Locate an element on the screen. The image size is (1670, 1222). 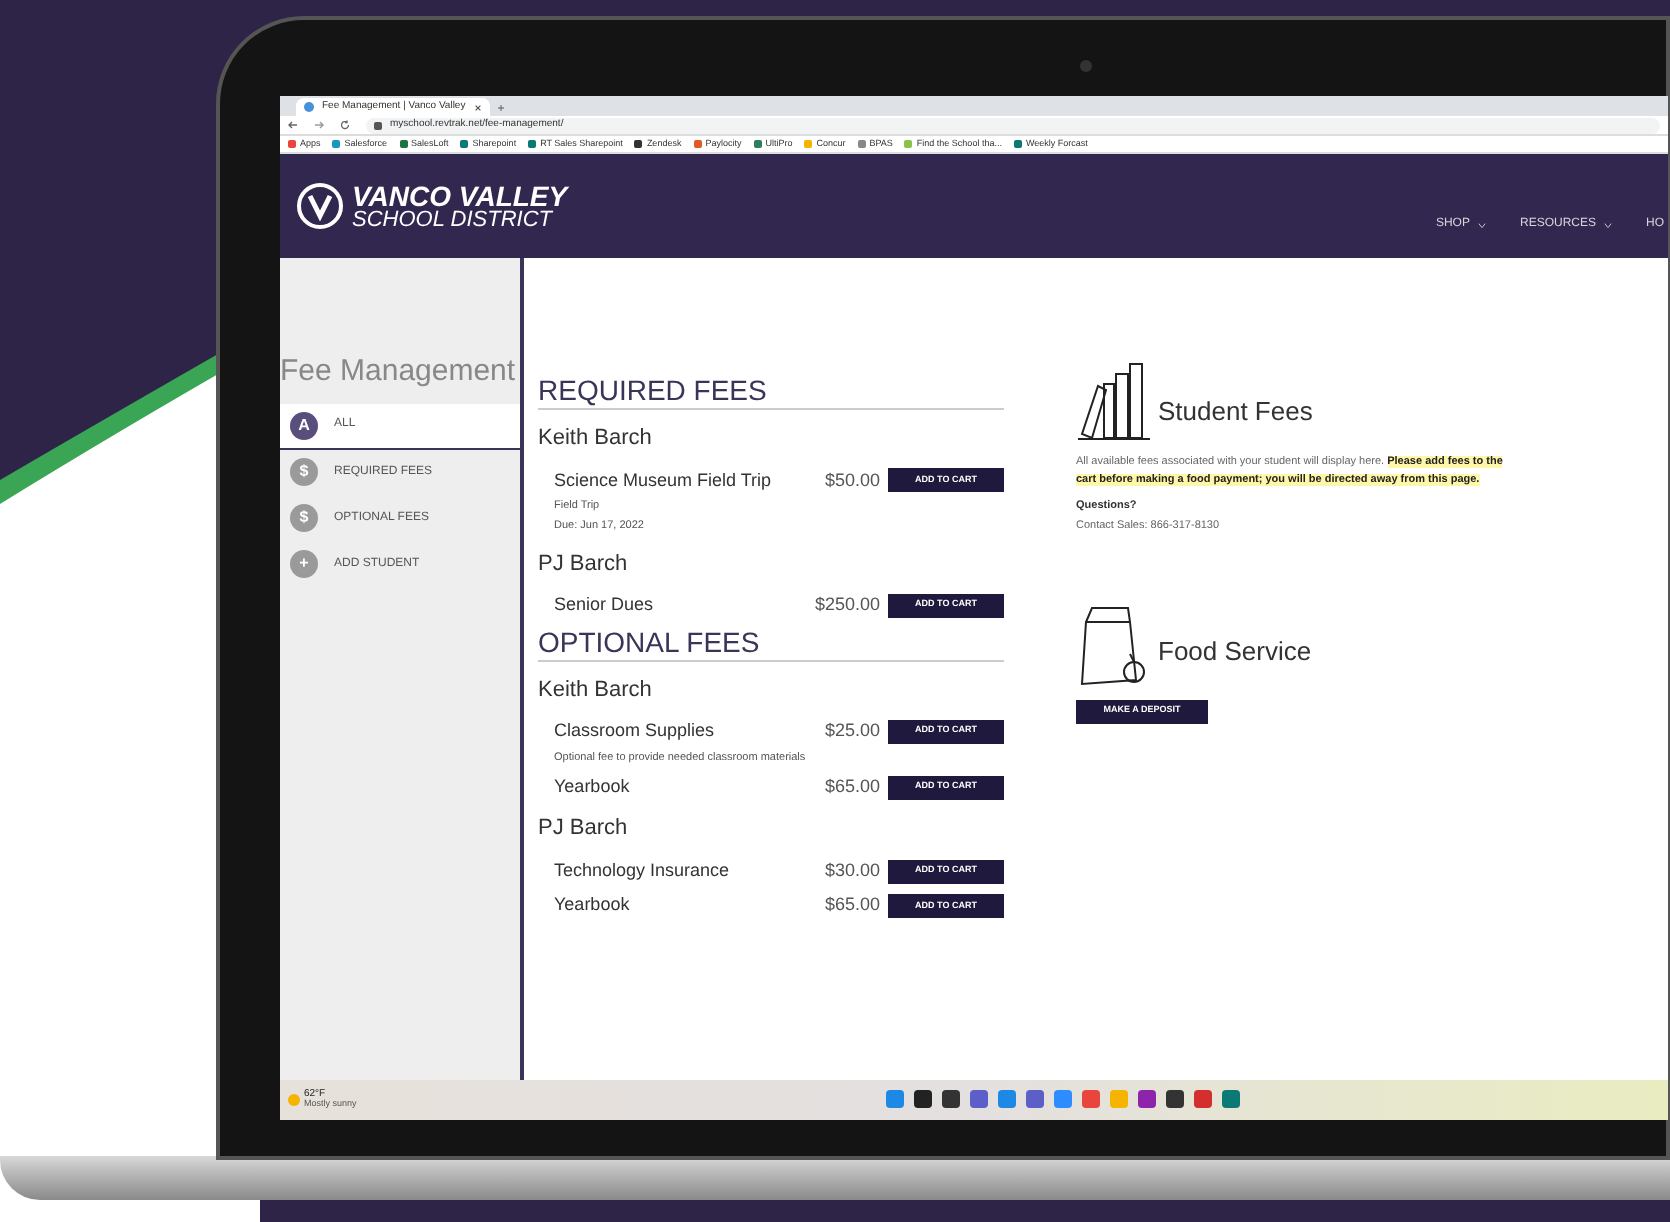
logo-icon is located at coordinates (320, 206).